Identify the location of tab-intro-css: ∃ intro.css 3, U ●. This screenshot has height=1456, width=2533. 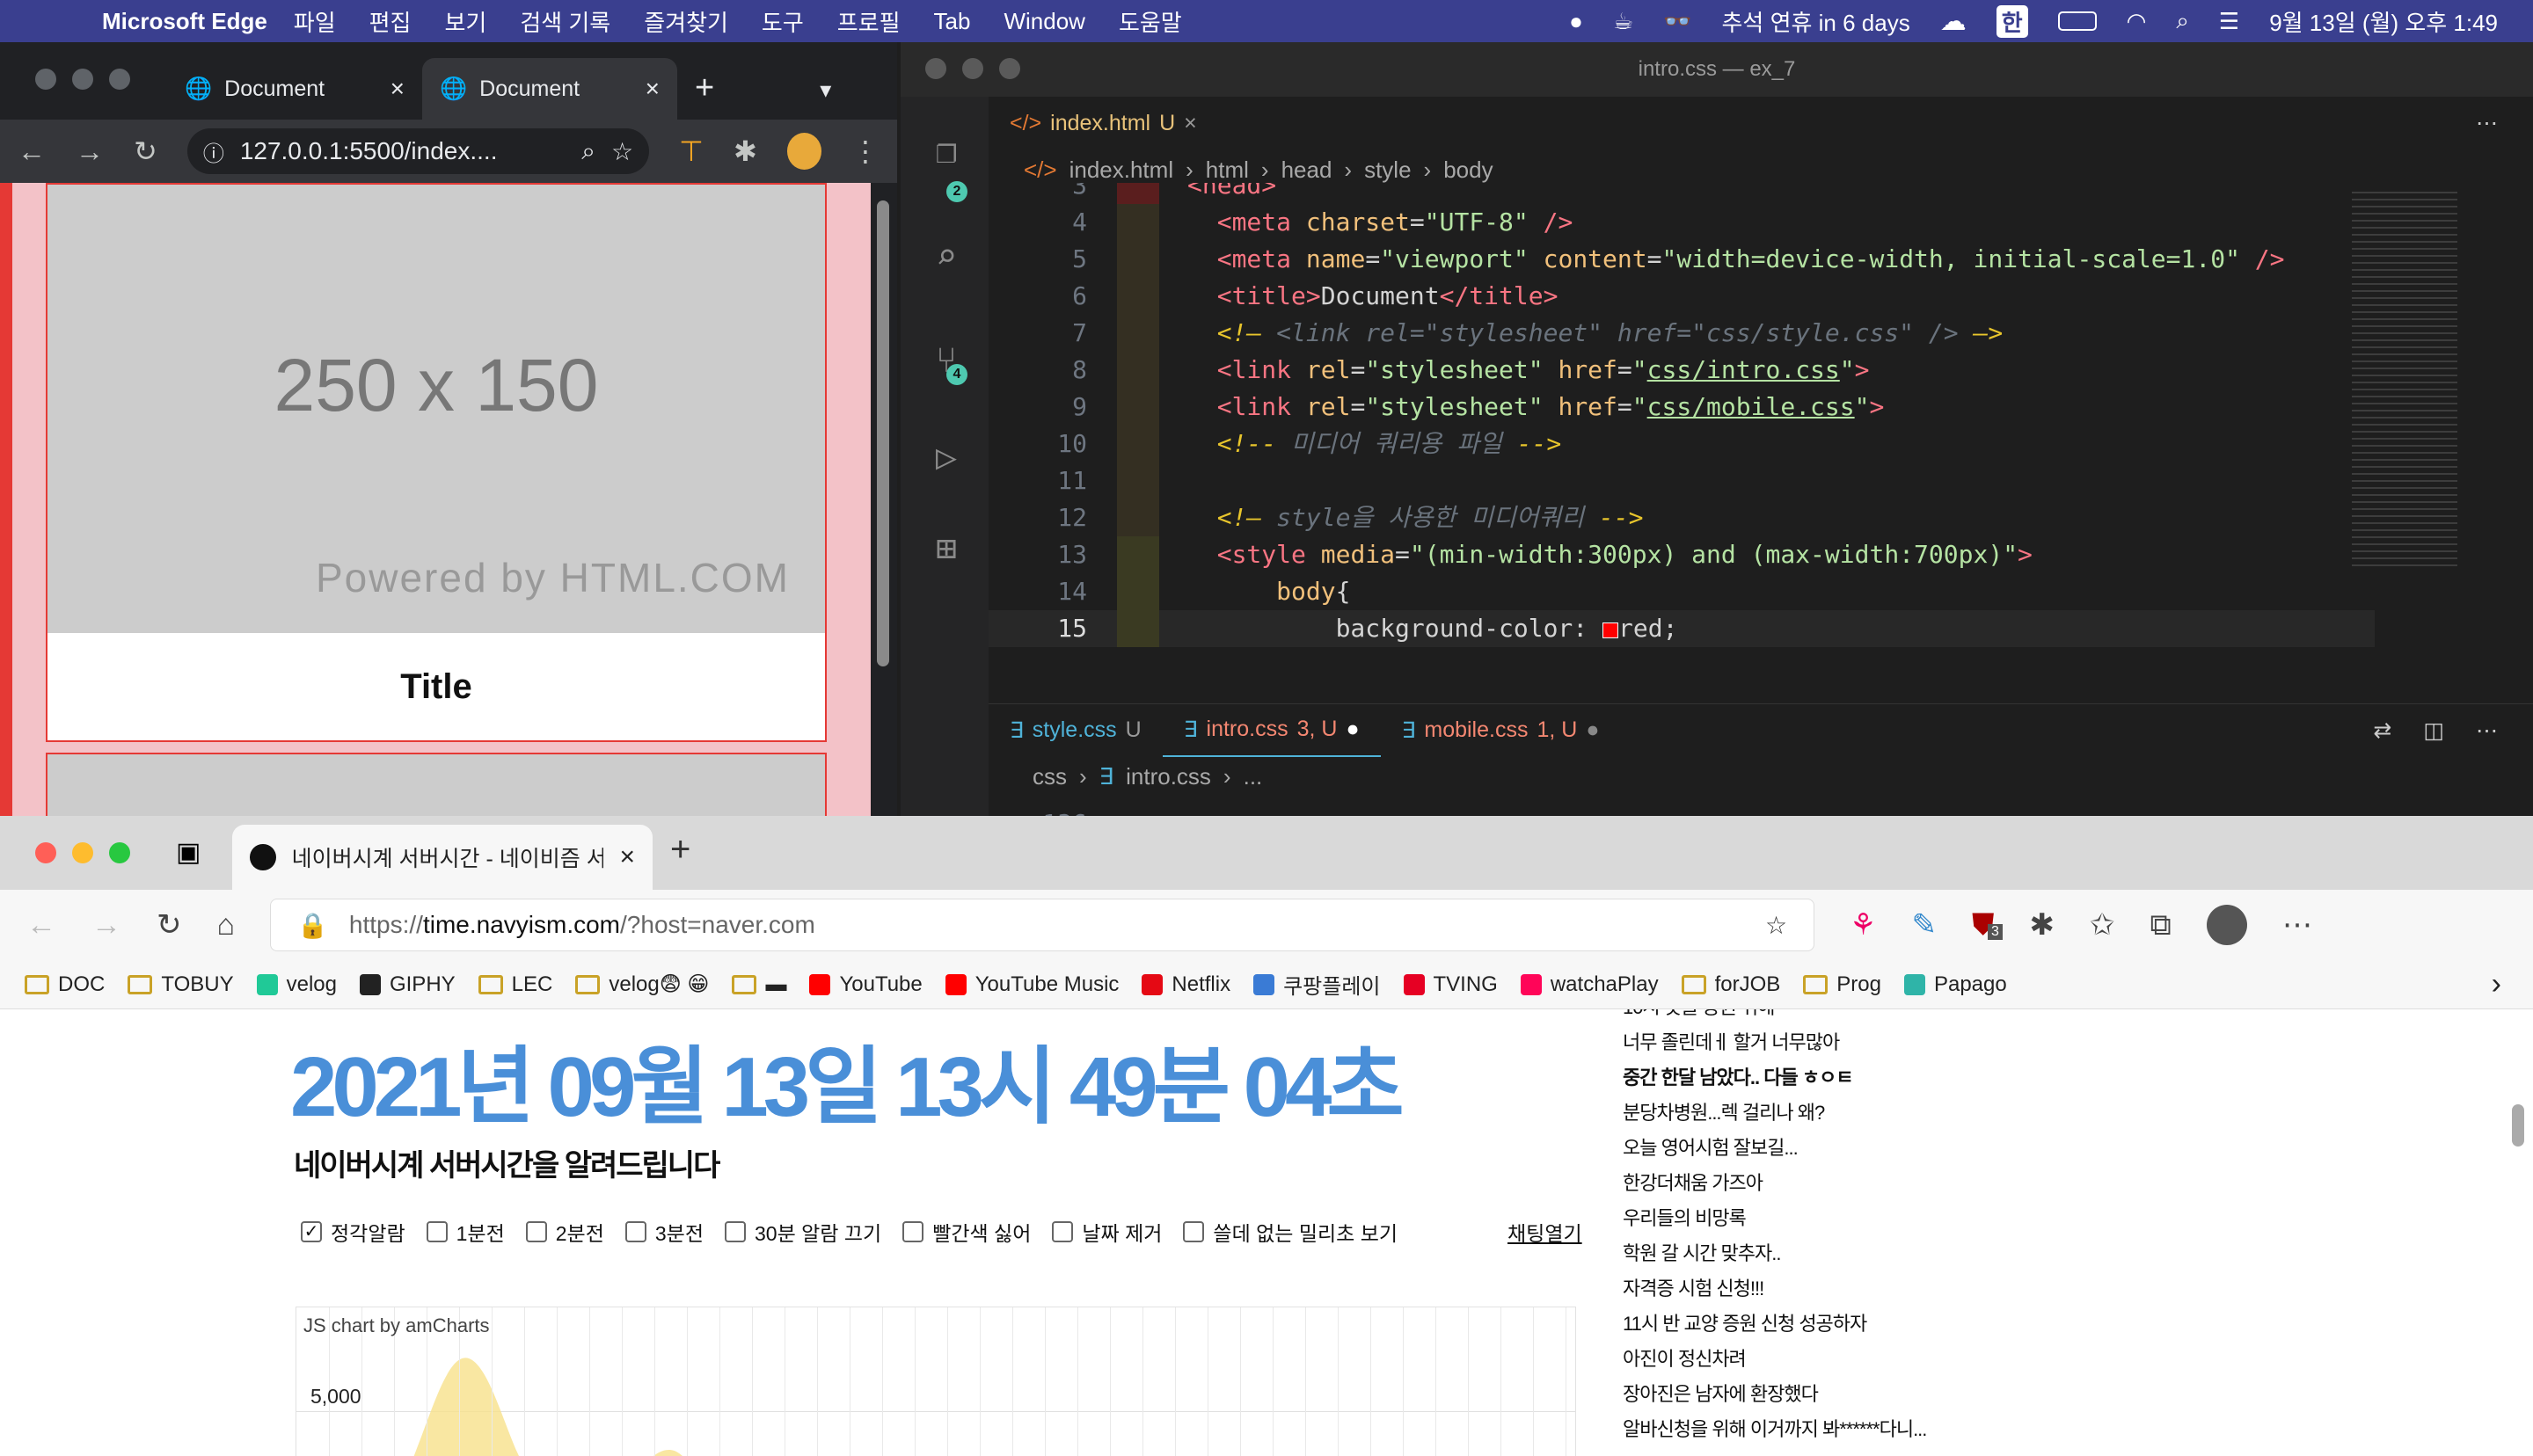
(1271, 730).